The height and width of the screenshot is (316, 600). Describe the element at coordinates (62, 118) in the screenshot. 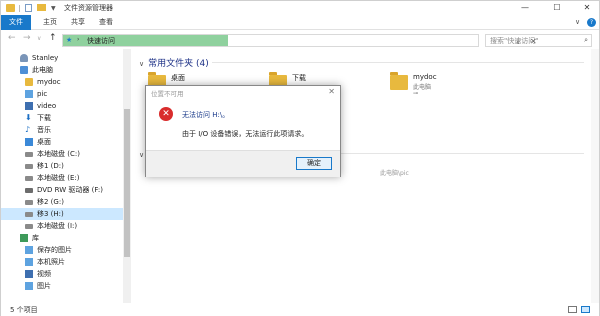

I see `sidebar-item: ⬇ 下载` at that location.